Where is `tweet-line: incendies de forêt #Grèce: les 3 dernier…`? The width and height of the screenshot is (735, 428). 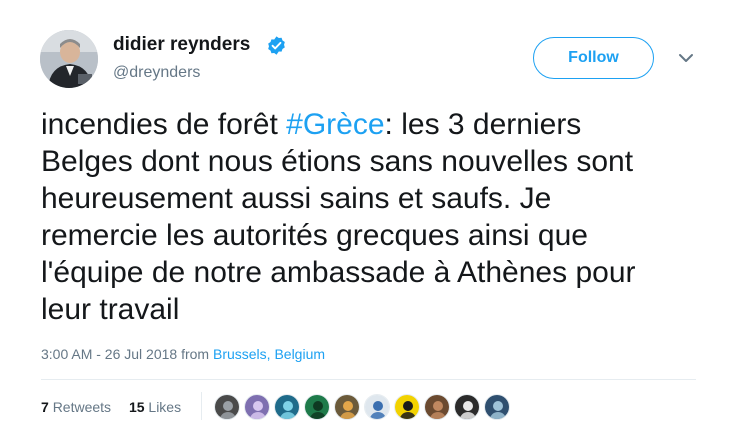 tweet-line: incendies de forêt #Grèce: les 3 dernier… is located at coordinates (371, 124).